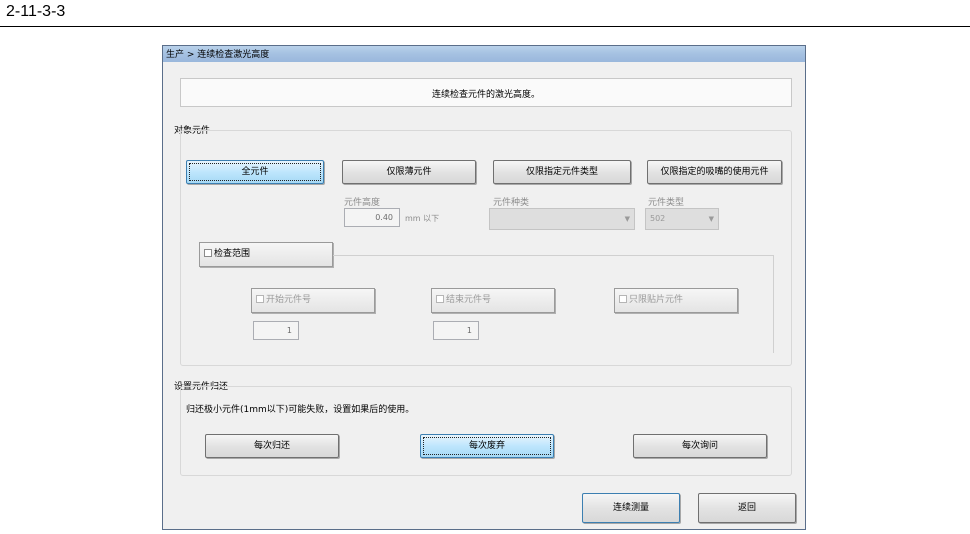  What do you see at coordinates (631, 508) in the screenshot?
I see `continuous-measure-button: 连续测量` at bounding box center [631, 508].